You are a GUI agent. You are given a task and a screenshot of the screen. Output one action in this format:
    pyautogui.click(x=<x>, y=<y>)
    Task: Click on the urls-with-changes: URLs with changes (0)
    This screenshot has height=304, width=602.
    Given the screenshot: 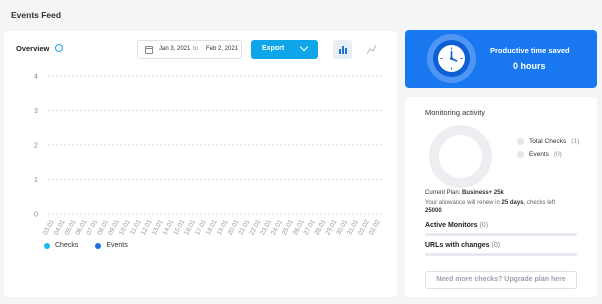 What is the action you would take?
    pyautogui.click(x=462, y=245)
    